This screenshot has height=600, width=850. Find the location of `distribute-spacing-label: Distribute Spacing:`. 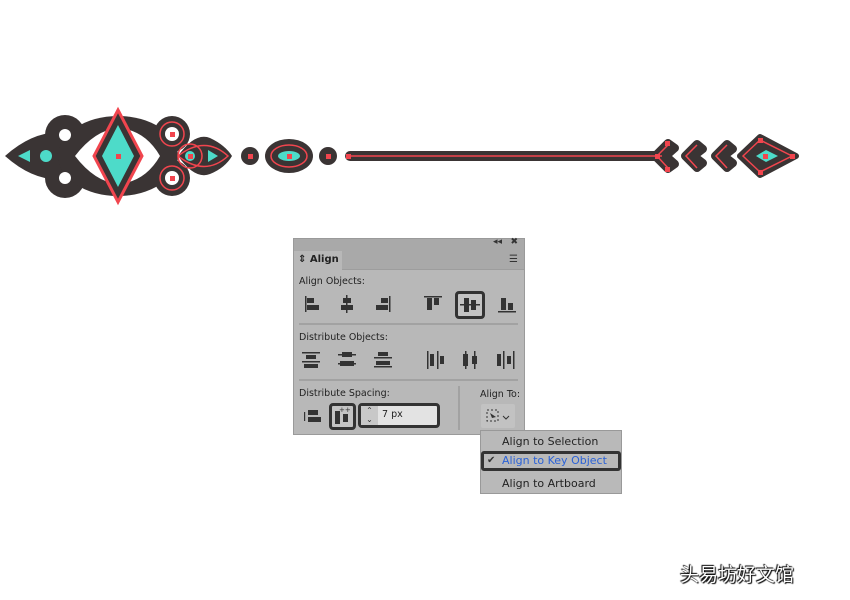

distribute-spacing-label: Distribute Spacing: is located at coordinates (344, 393).